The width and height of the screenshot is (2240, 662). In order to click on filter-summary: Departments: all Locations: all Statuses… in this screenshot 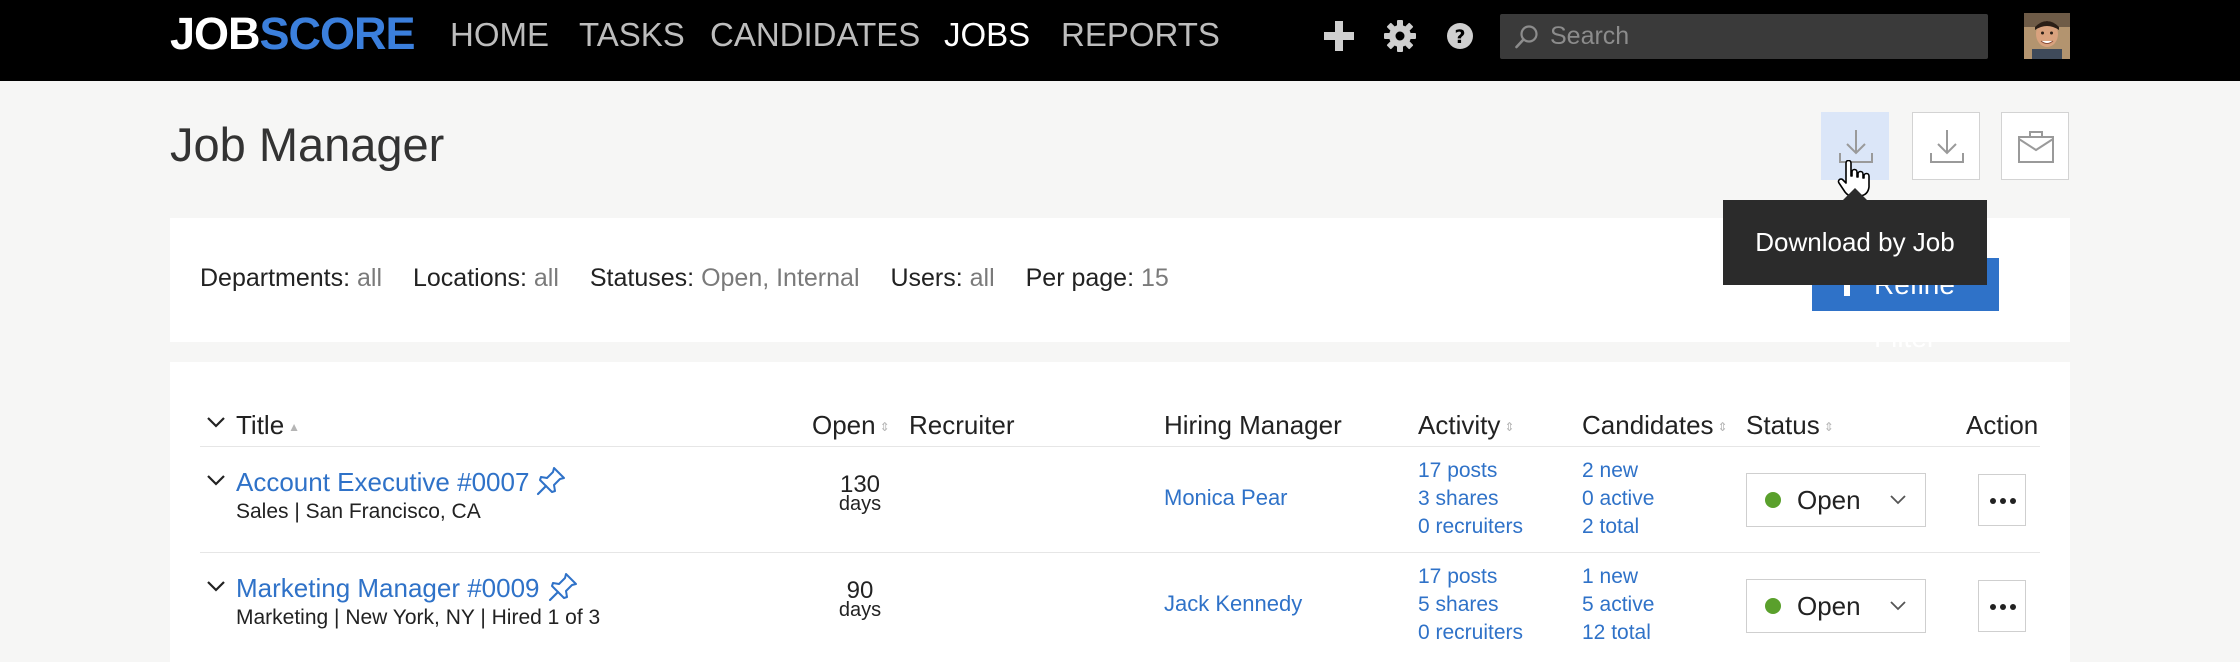, I will do `click(696, 278)`.